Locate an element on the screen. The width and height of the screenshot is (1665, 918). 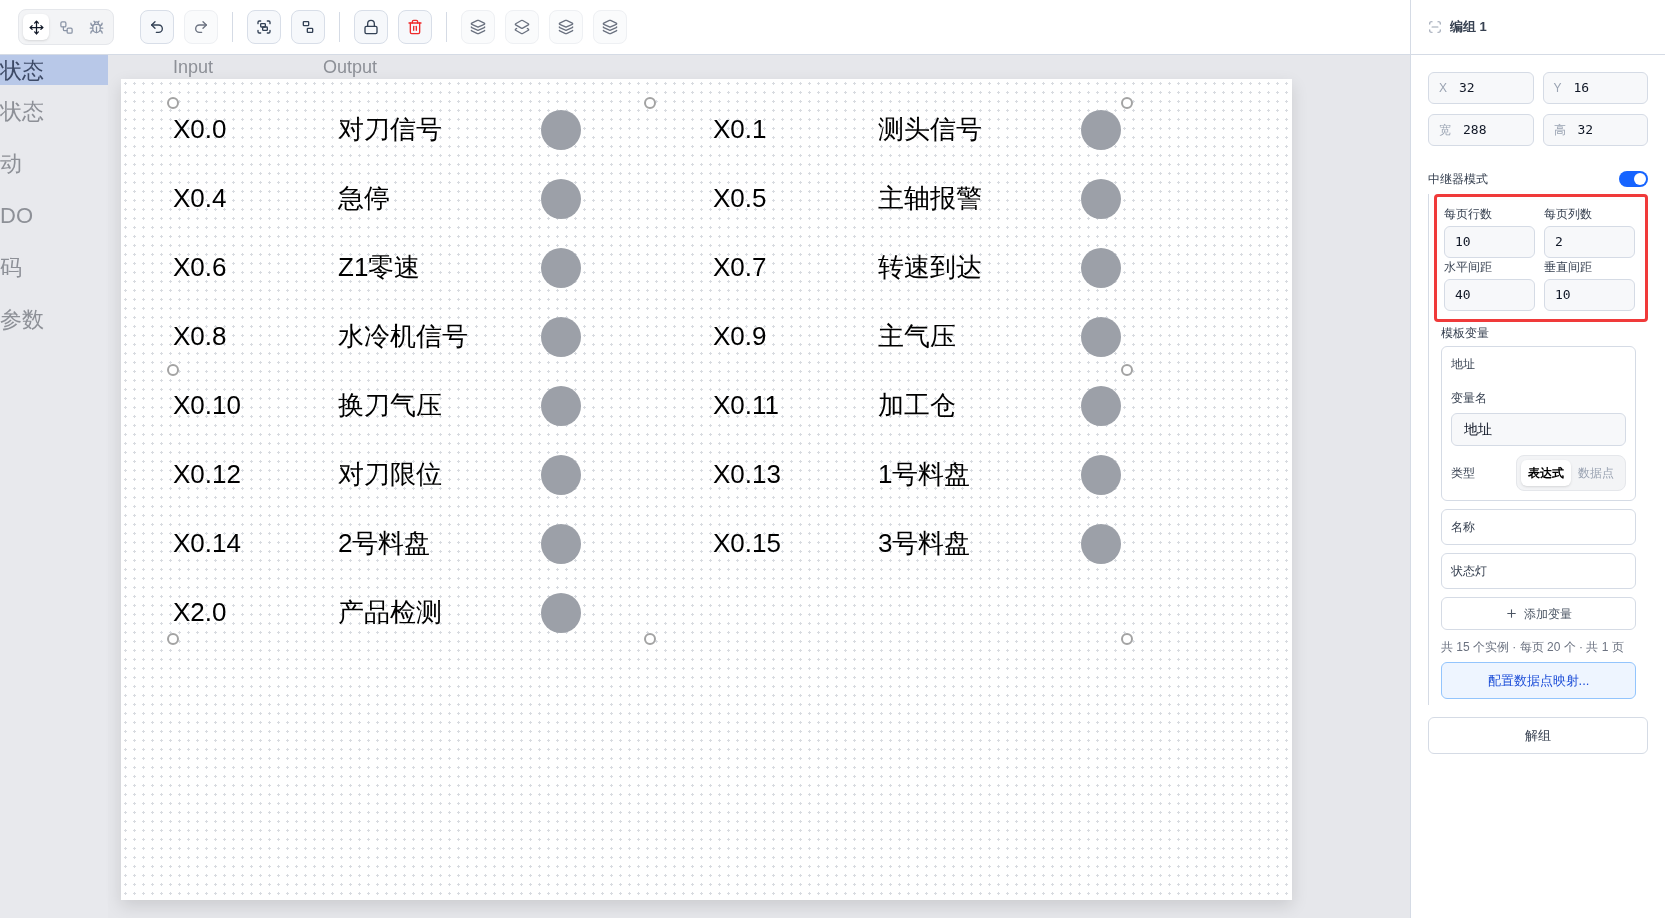
field-value: 2 is located at coordinates (1559, 242).